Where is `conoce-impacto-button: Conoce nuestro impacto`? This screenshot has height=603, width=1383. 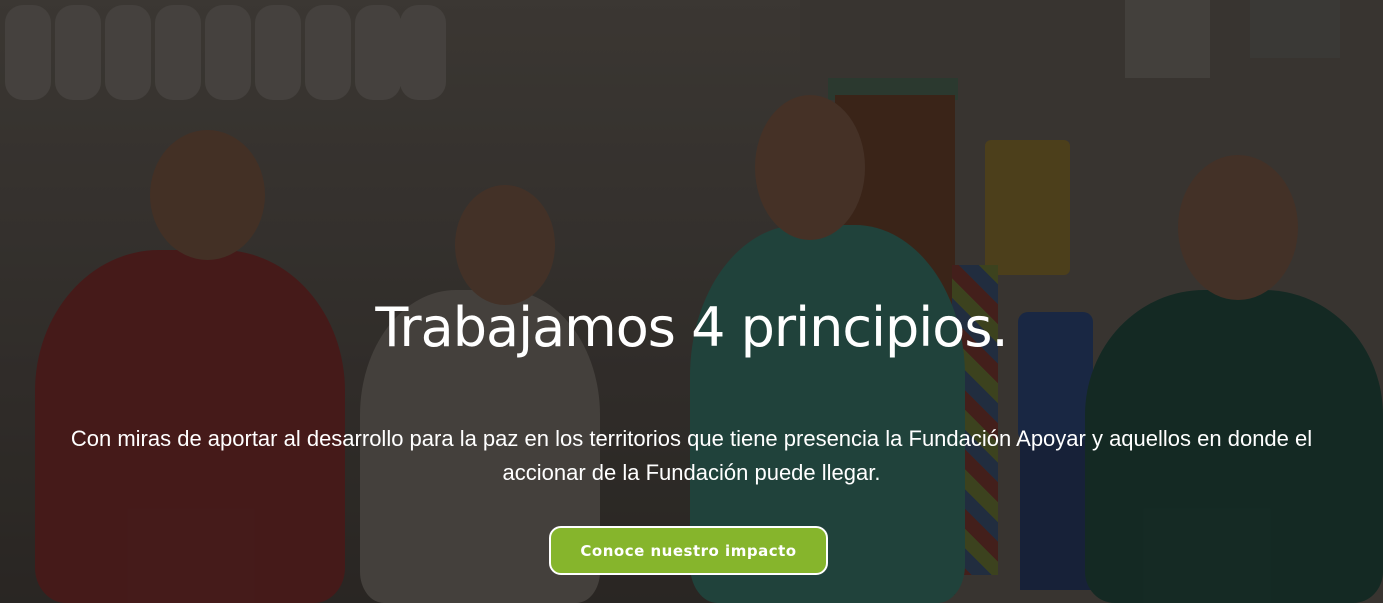
conoce-impacto-button: Conoce nuestro impacto is located at coordinates (688, 550).